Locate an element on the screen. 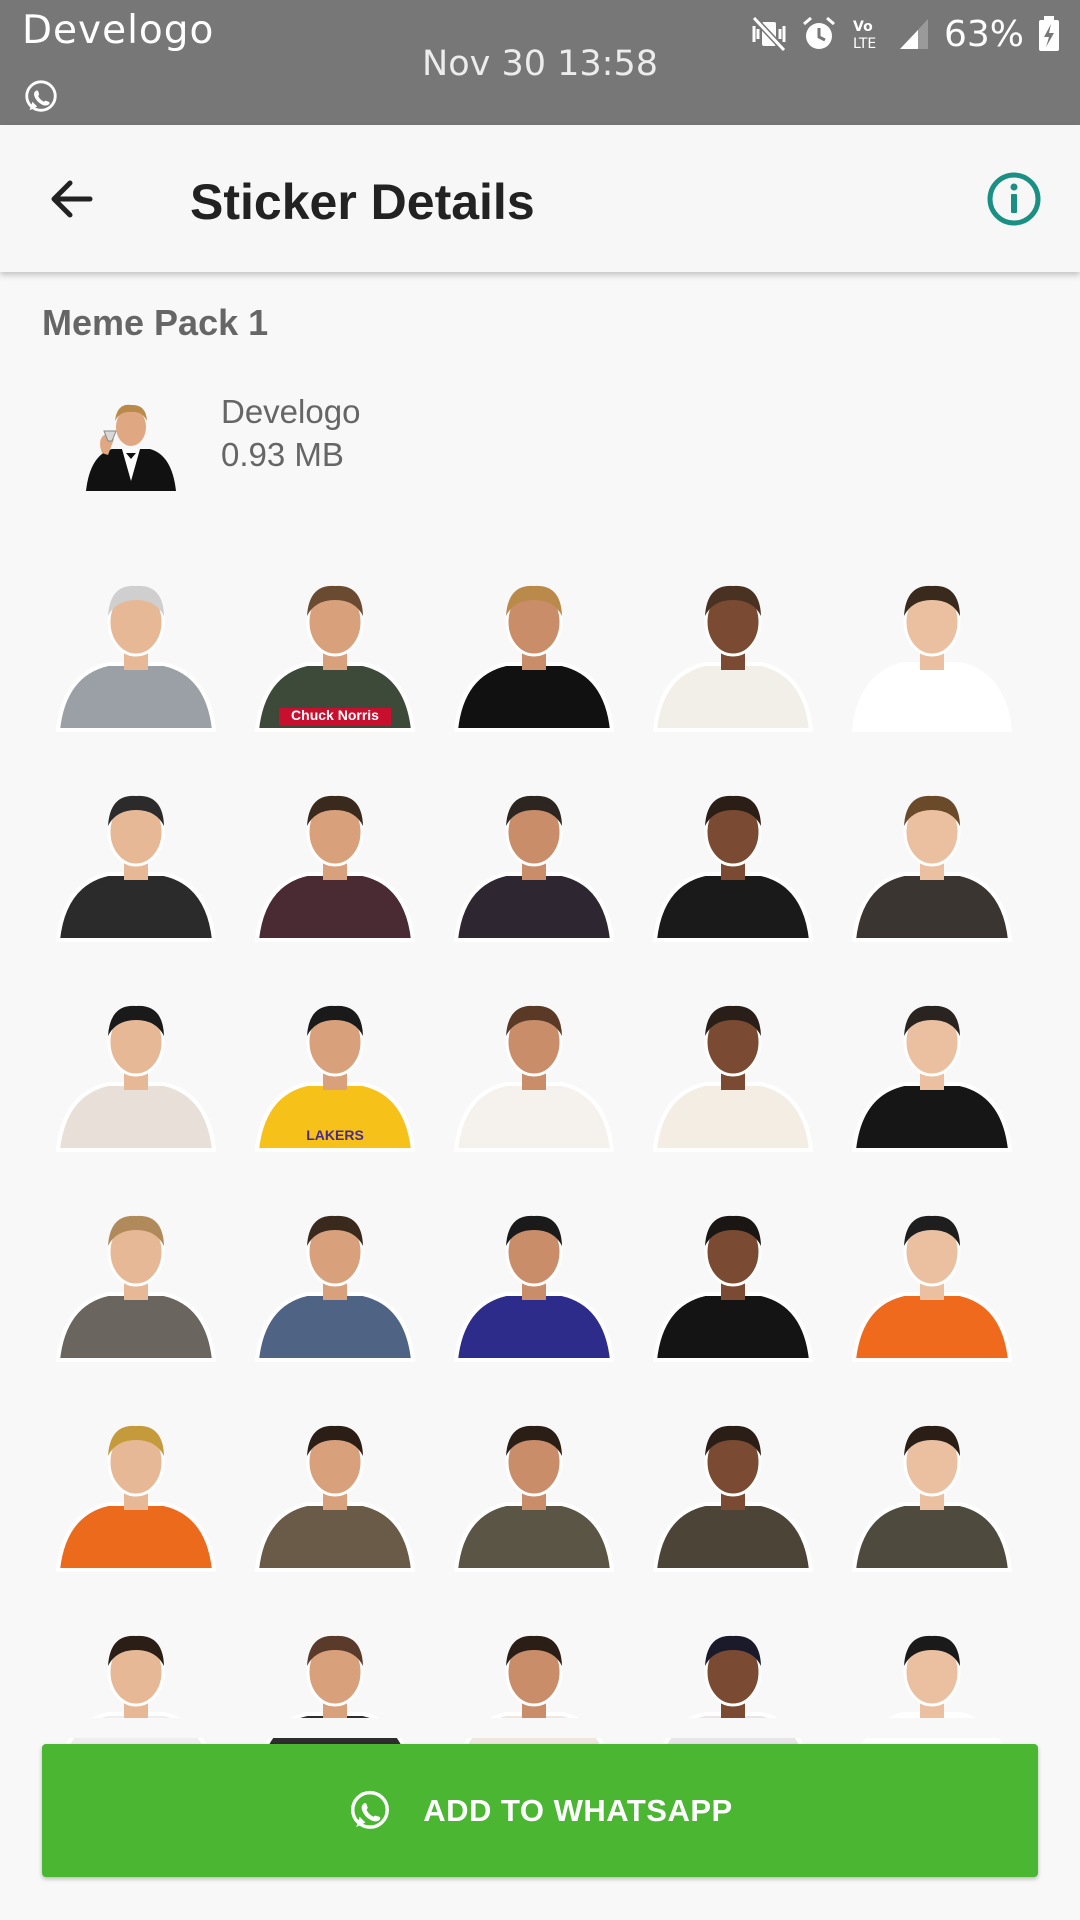  sticker-mr-bean-shocked is located at coordinates (932, 1491).